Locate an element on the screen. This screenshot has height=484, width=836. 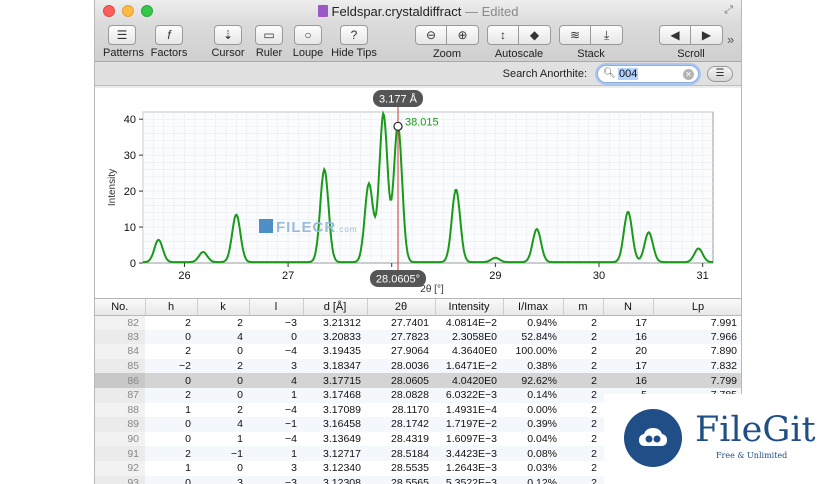
table-cell: 28.0828 is located at coordinates (401, 395).